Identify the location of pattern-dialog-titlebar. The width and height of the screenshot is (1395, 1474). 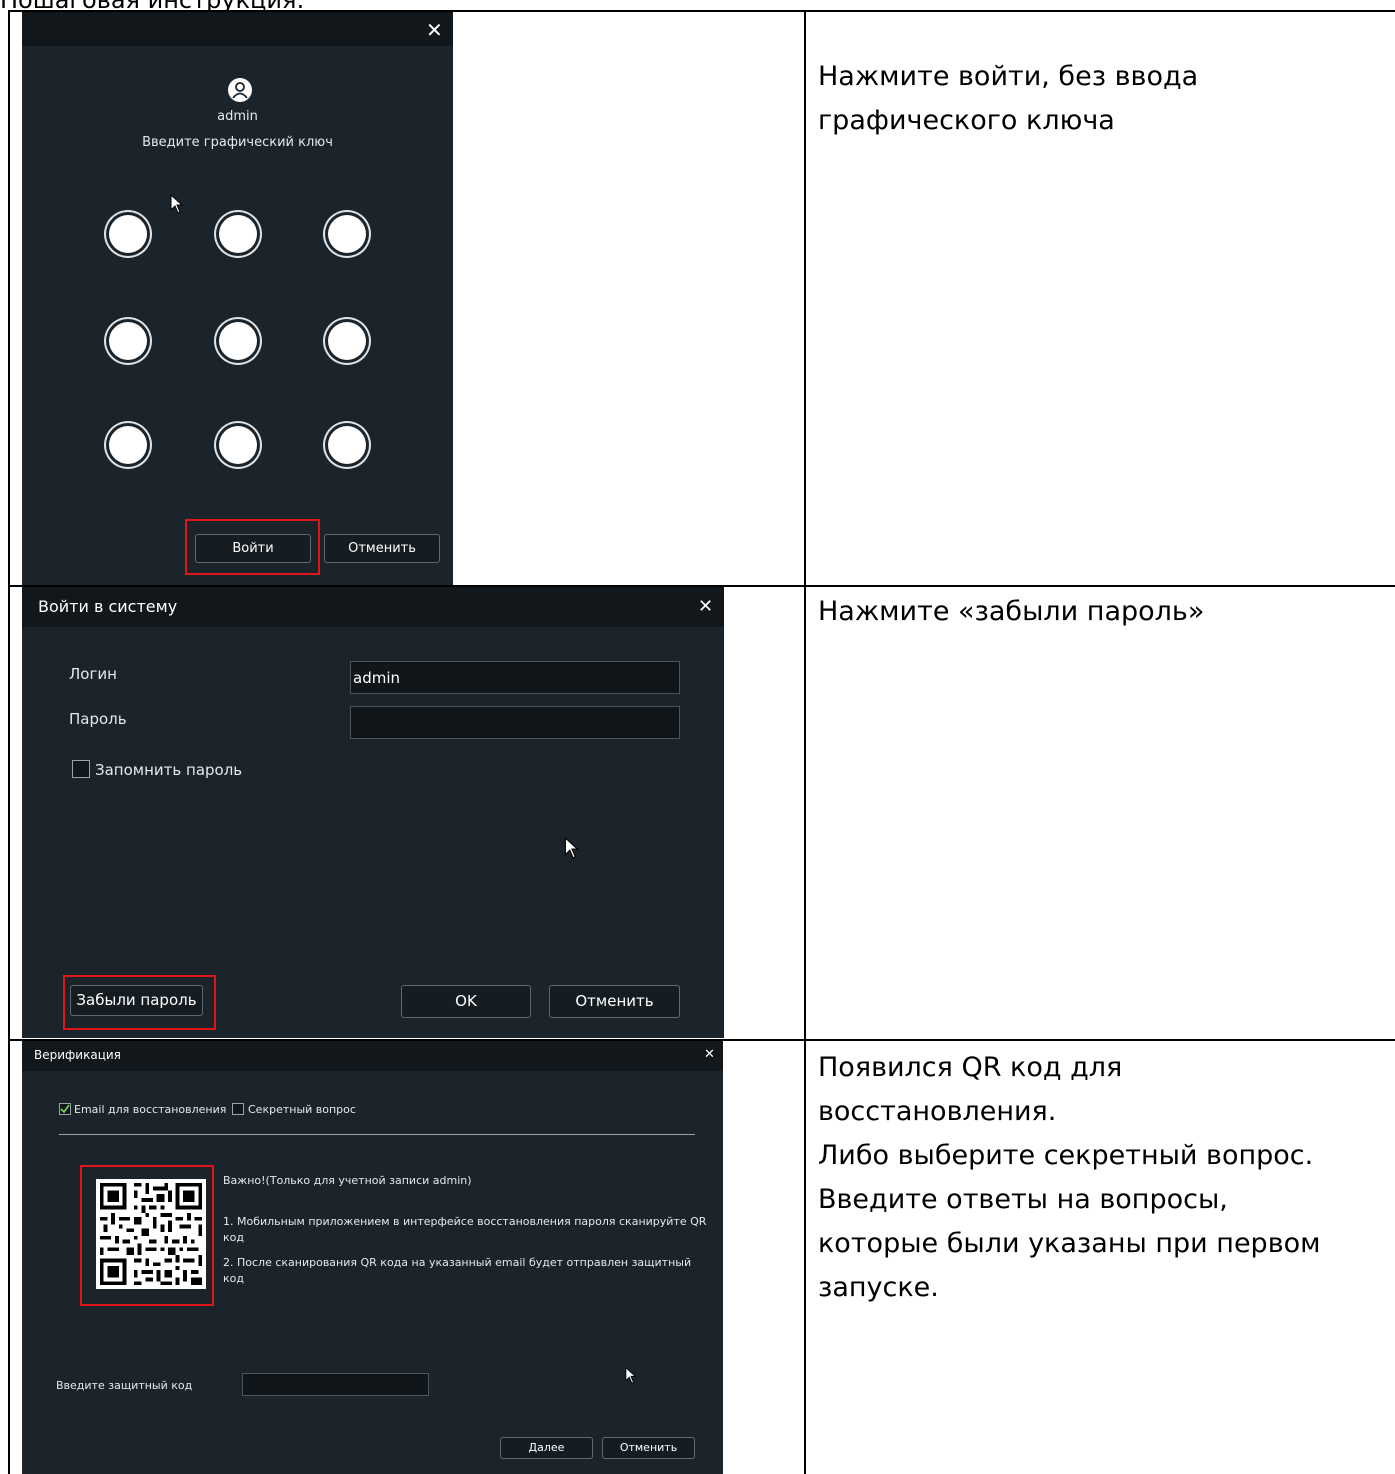
(237, 29).